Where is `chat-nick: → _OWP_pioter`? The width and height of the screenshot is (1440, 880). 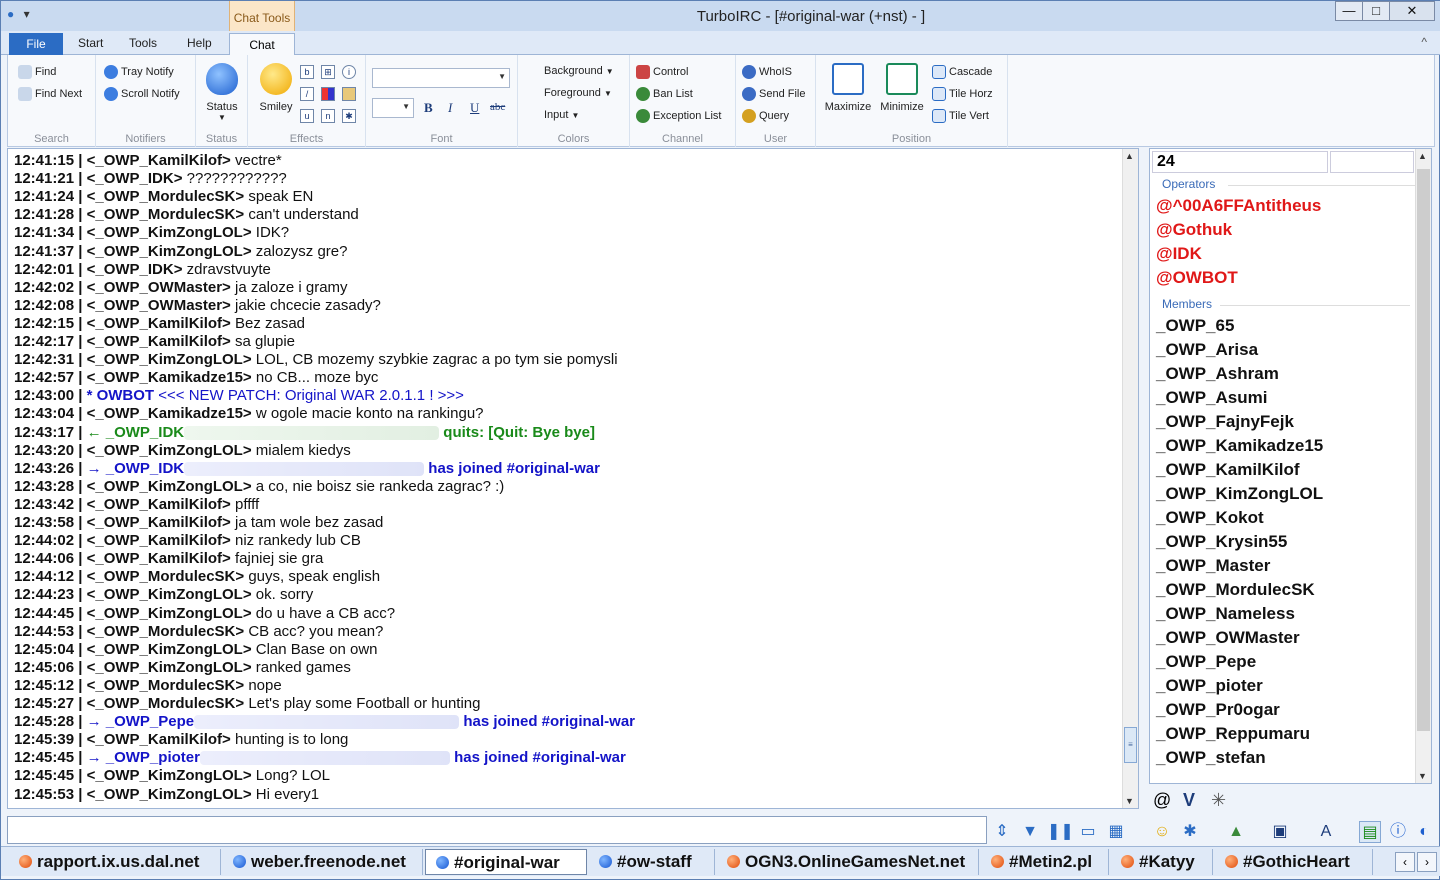 chat-nick: → _OWP_pioter is located at coordinates (143, 757).